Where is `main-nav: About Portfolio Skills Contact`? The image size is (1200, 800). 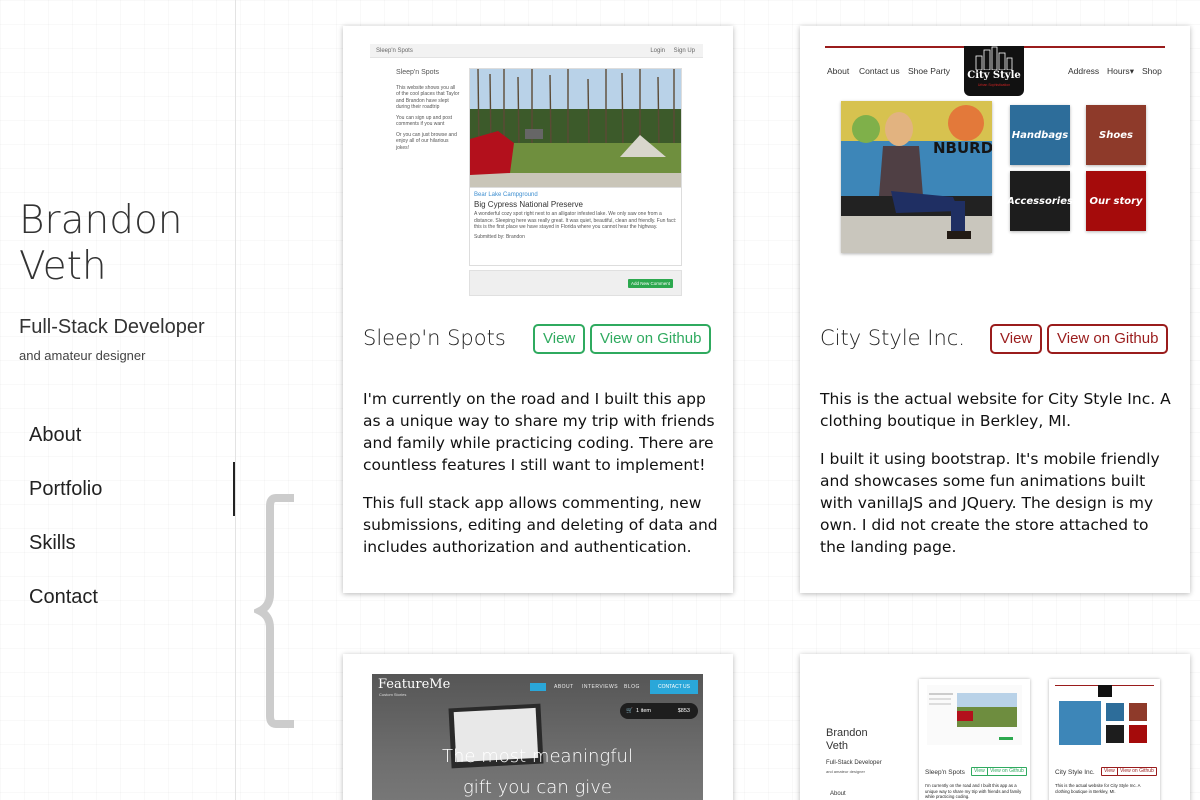
main-nav: About Portfolio Skills Contact is located at coordinates (132, 516).